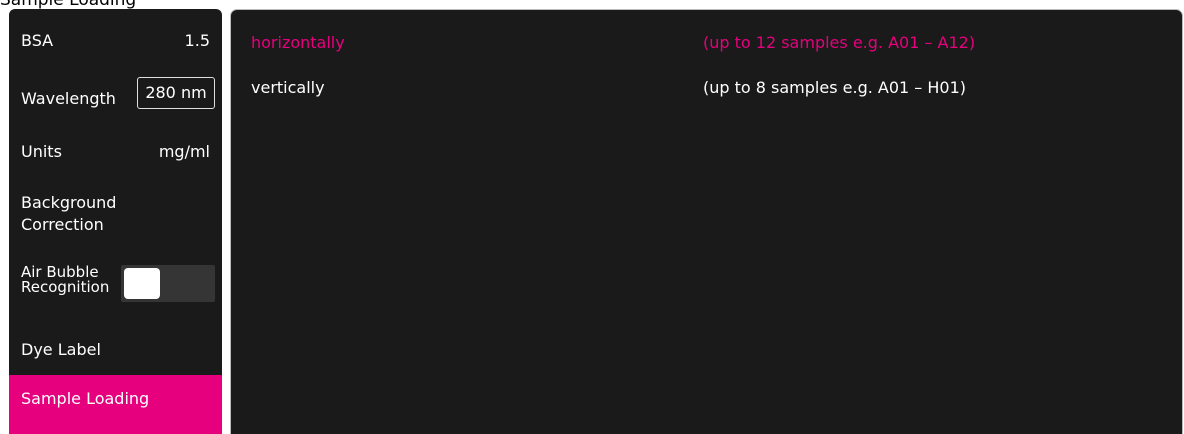 The image size is (1184, 434). Describe the element at coordinates (85, 398) in the screenshot. I see `sample-loading-label: Sample Loading` at that location.